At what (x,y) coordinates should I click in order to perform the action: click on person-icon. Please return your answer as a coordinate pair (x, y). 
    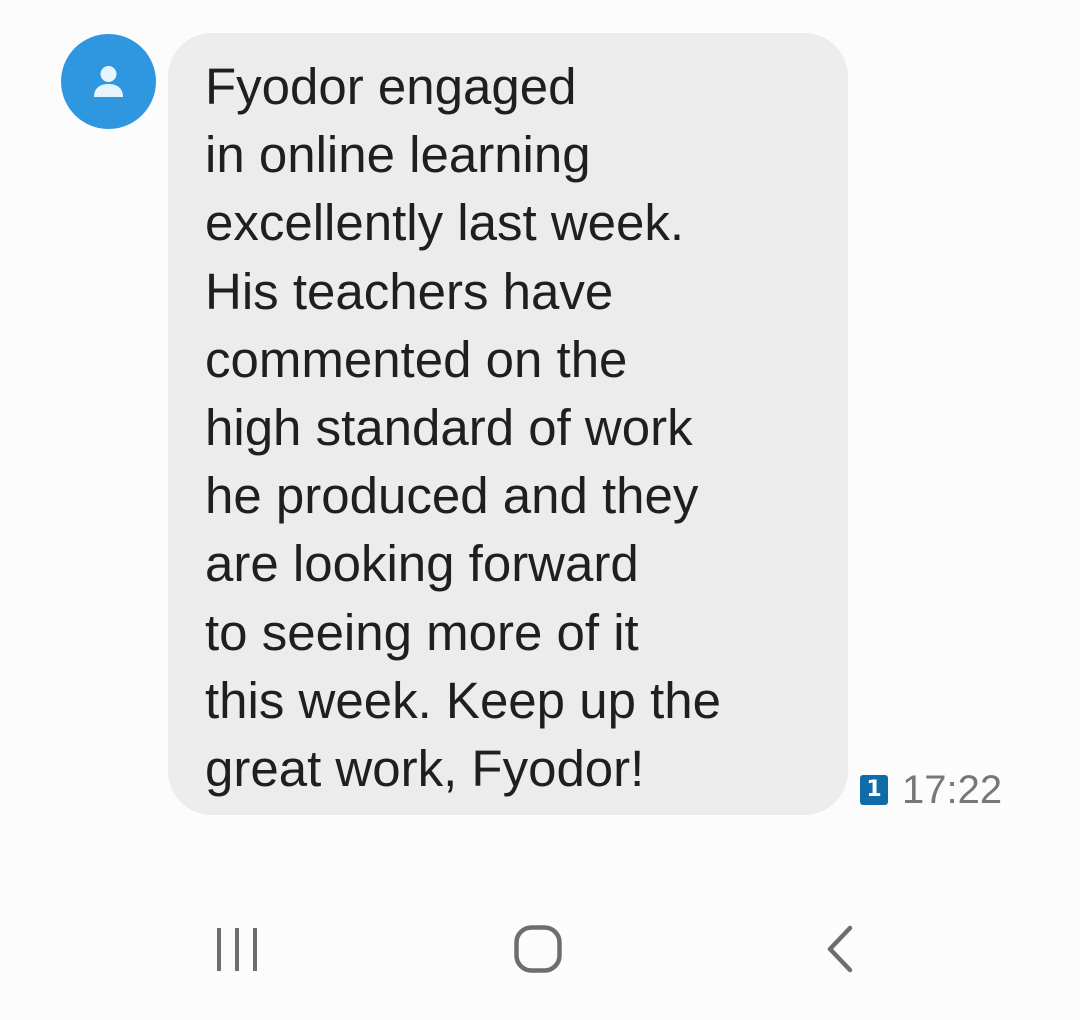
    Looking at the image, I should click on (108, 81).